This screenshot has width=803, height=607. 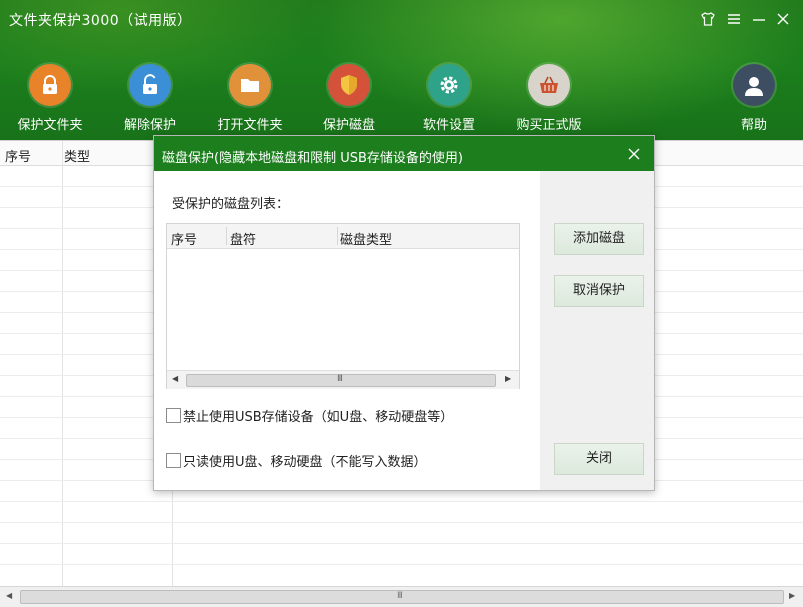 What do you see at coordinates (243, 238) in the screenshot?
I see `column-header: 盘符` at bounding box center [243, 238].